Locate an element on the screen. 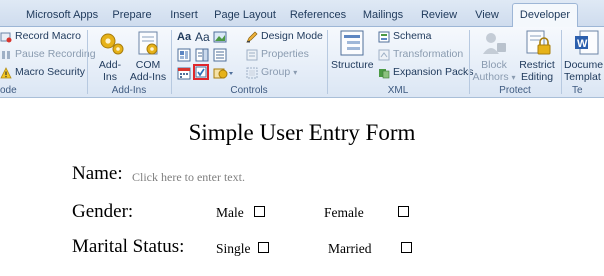 The image size is (604, 276). group-button: Group ▾ is located at coordinates (271, 72).